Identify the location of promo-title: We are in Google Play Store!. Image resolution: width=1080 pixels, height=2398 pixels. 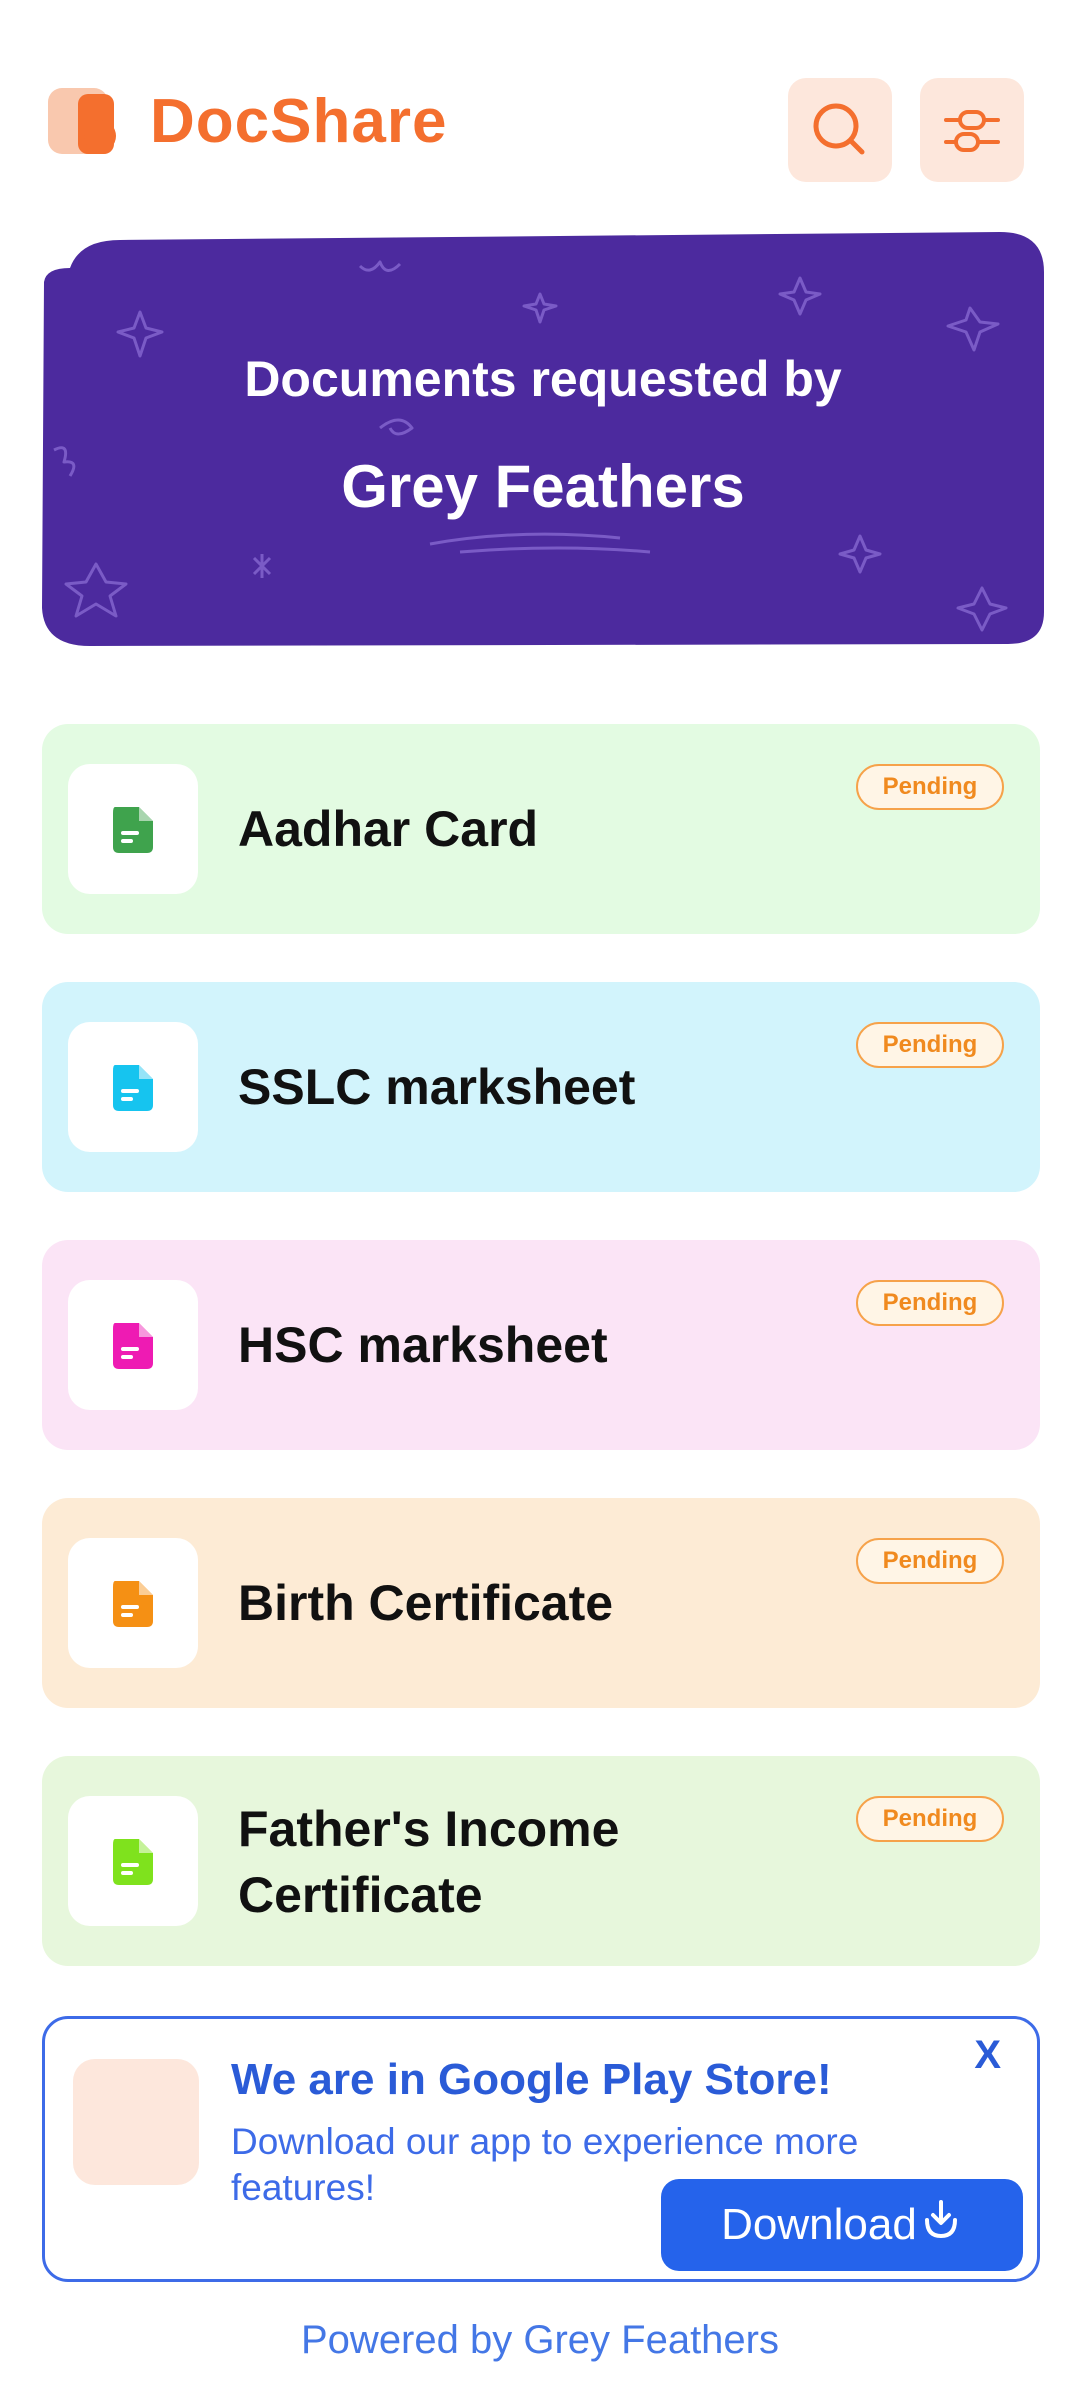
(531, 2079).